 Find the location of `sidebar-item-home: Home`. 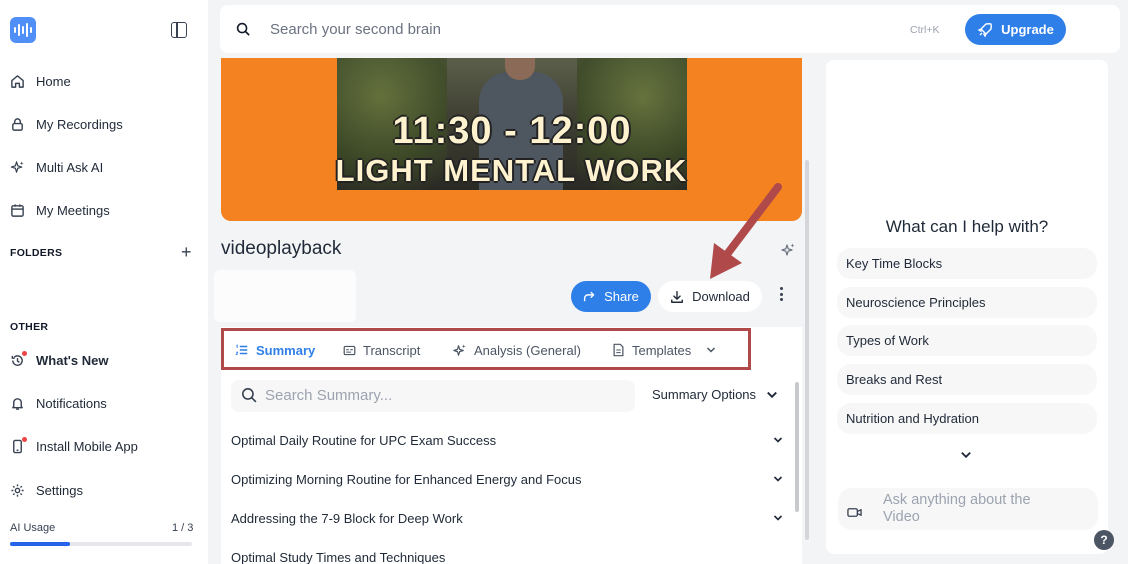

sidebar-item-home: Home is located at coordinates (40, 81).